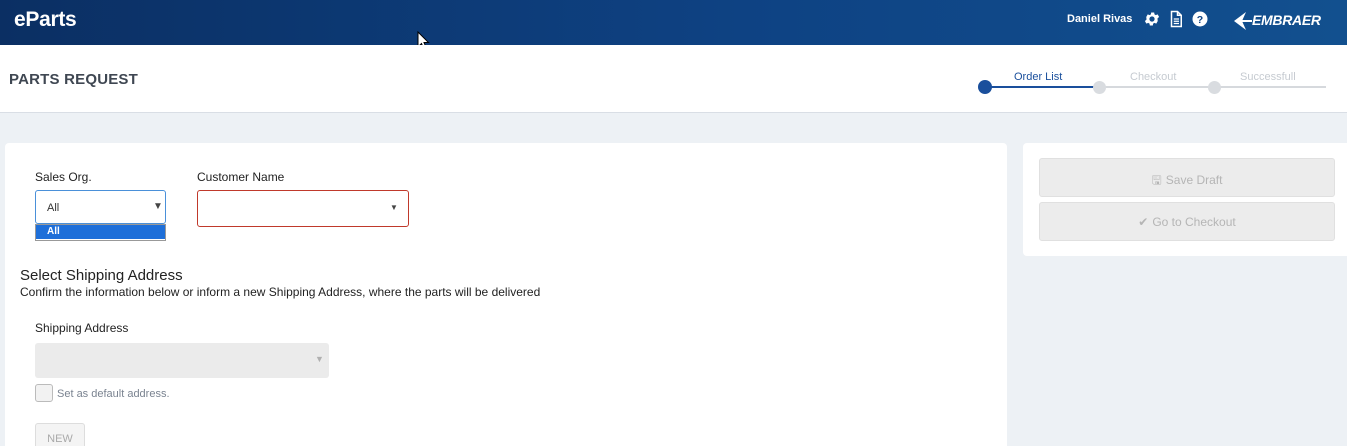 Image resolution: width=1347 pixels, height=446 pixels. I want to click on save-draft-button: 🖫 Save Draft, so click(1187, 177).